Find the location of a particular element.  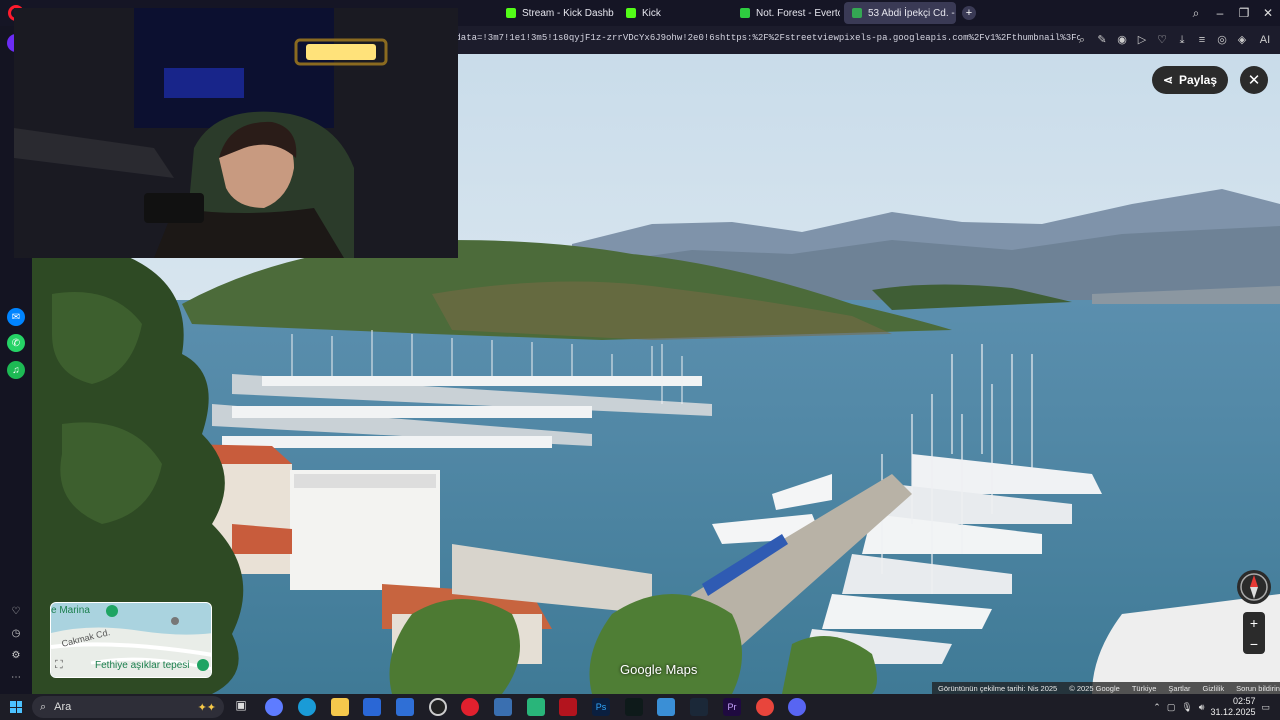

store-icon is located at coordinates (372, 707).